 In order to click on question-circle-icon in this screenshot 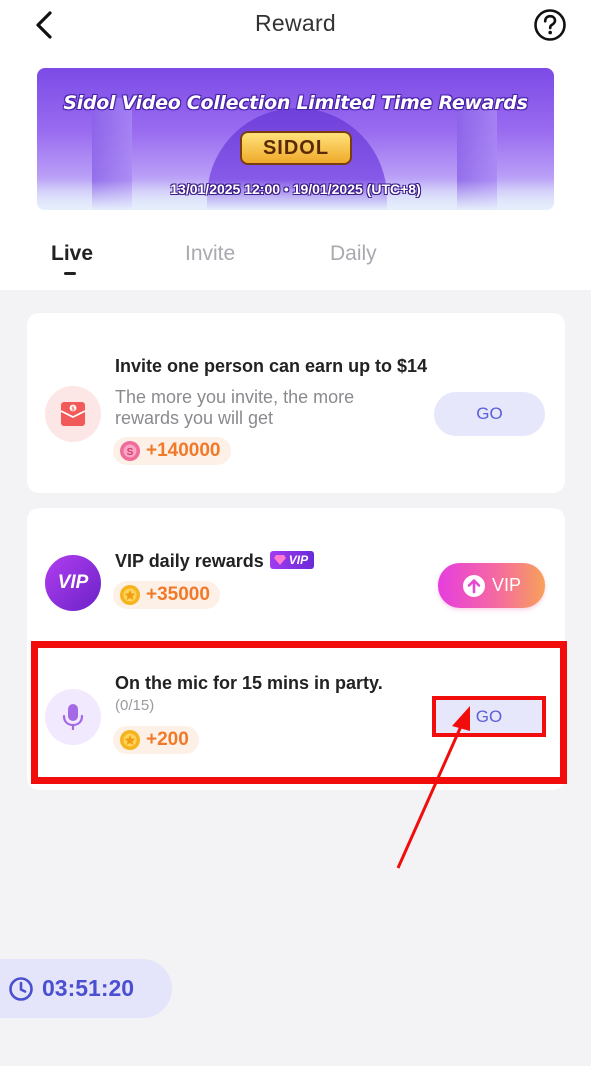, I will do `click(550, 25)`.